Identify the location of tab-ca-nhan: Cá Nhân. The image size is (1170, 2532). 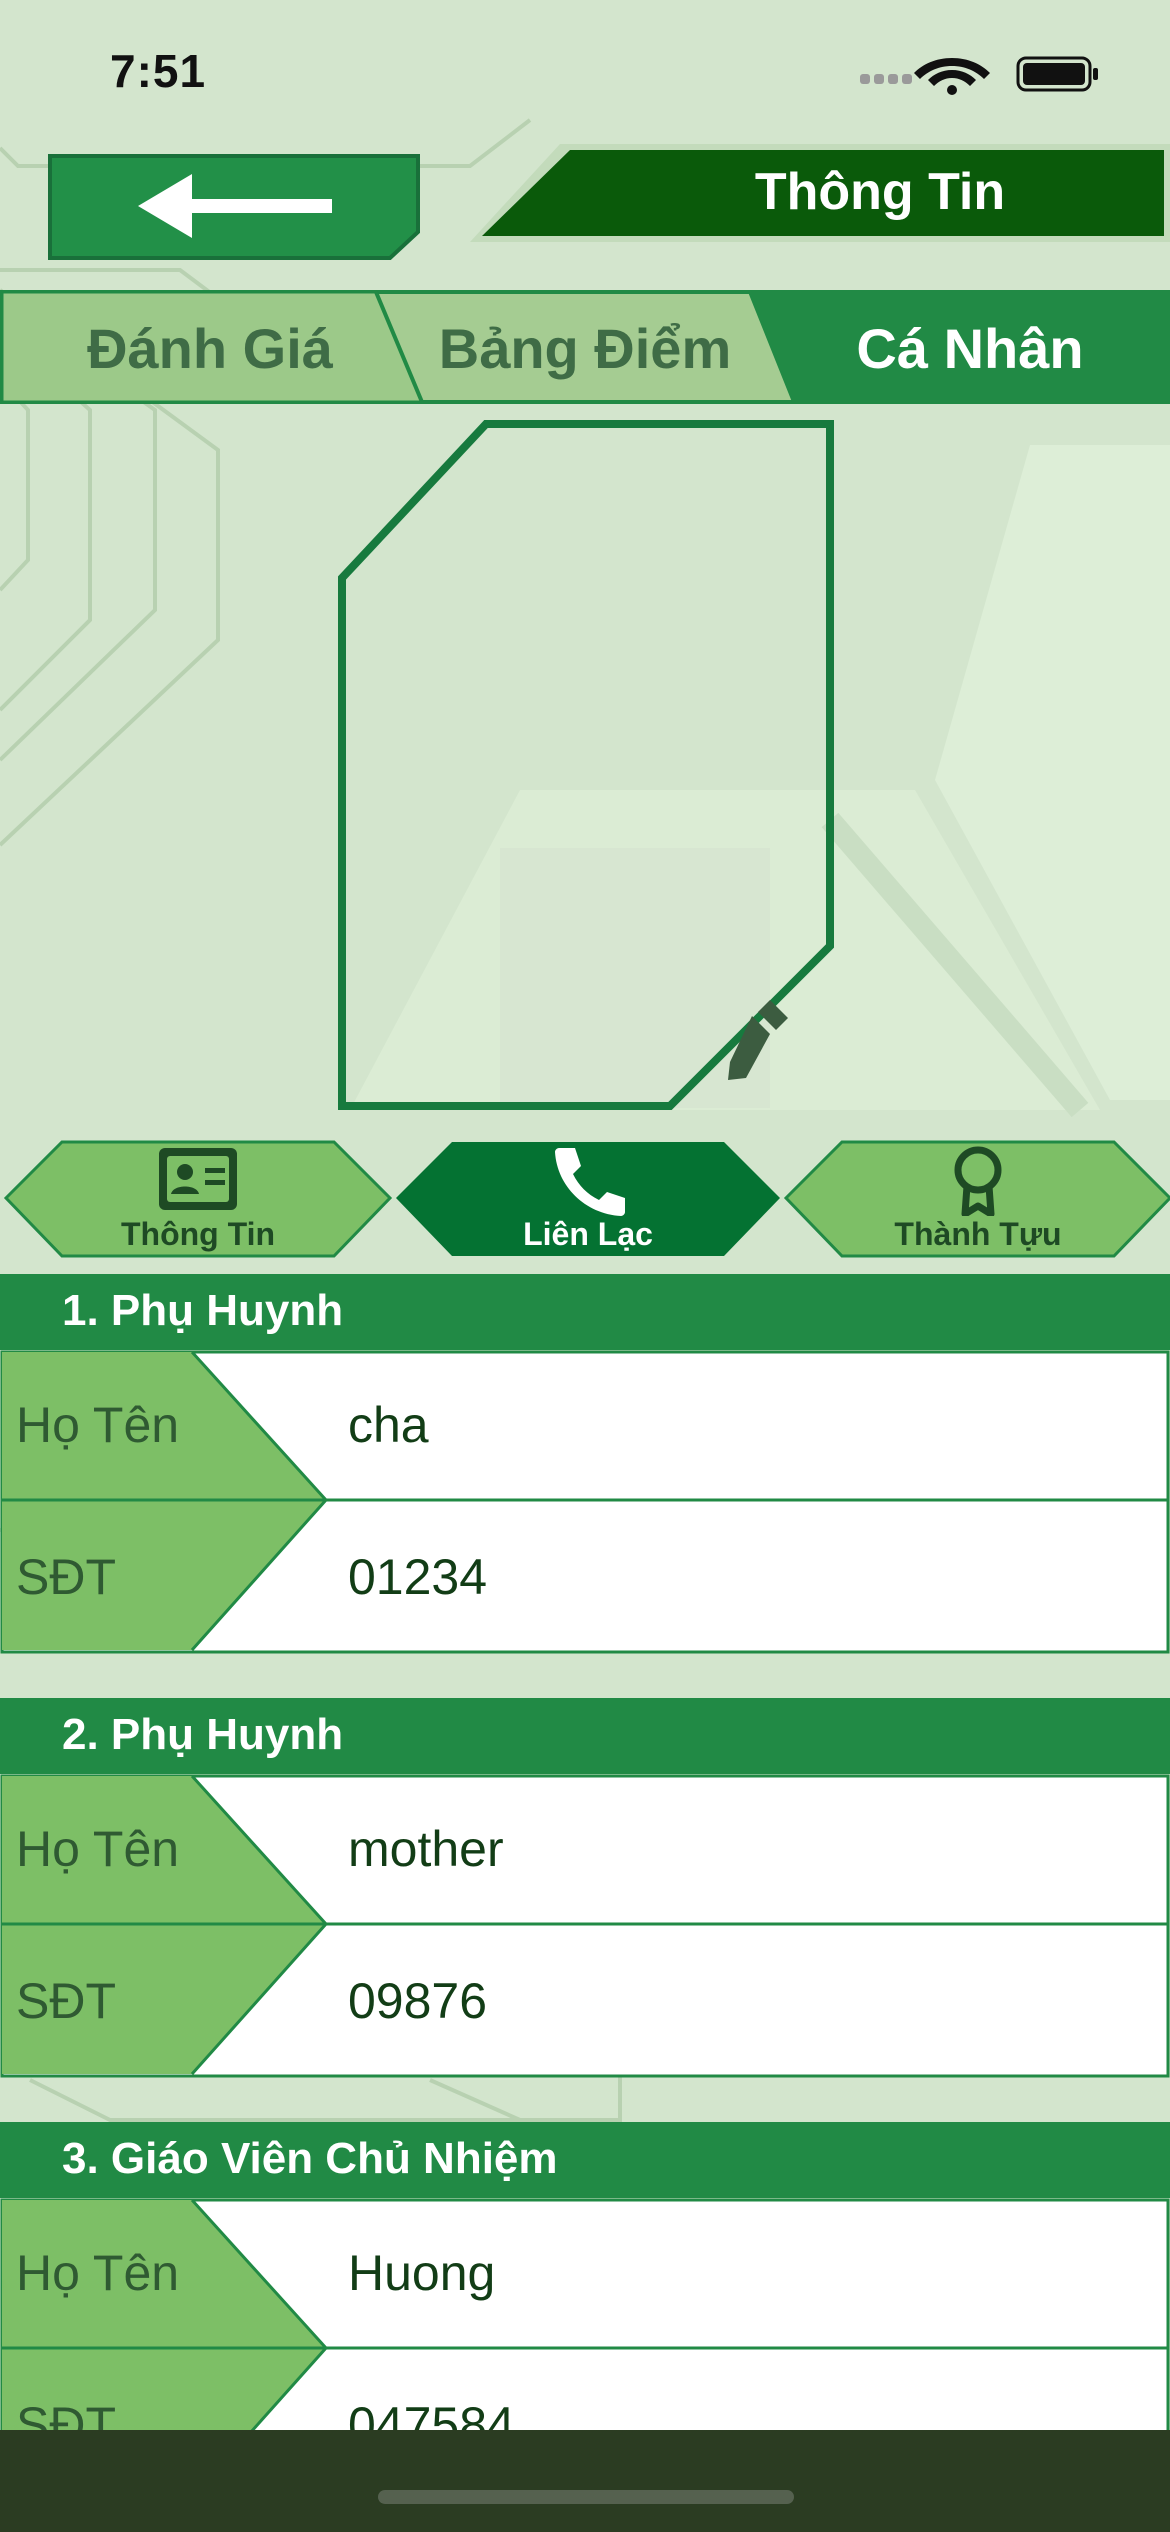
(970, 348).